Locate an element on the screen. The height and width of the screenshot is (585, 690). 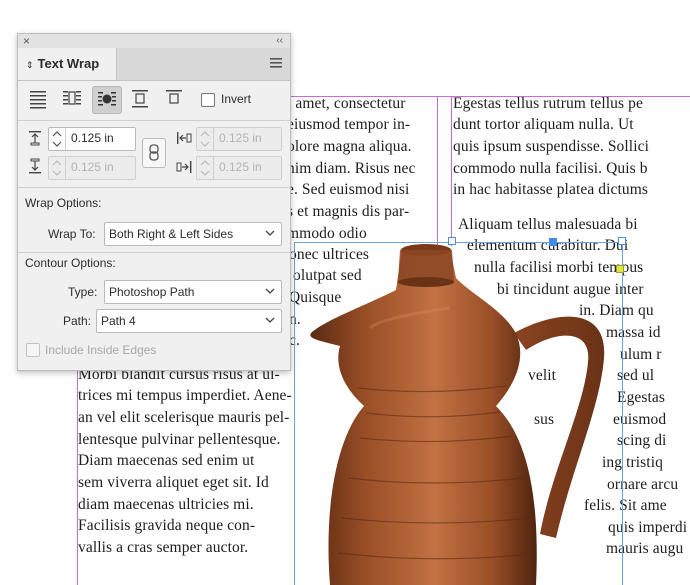
invert-label: Invert is located at coordinates (236, 99).